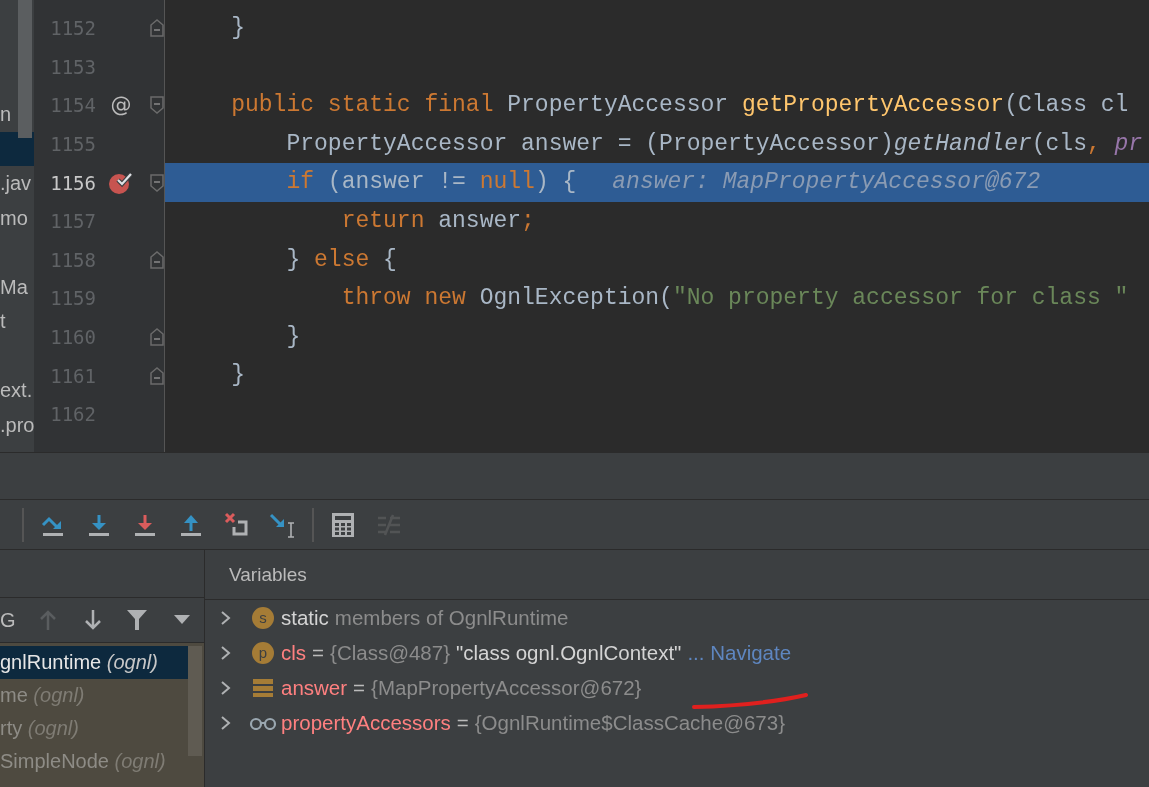 This screenshot has height=787, width=1149. What do you see at coordinates (17, 114) in the screenshot?
I see `tree-item: n` at bounding box center [17, 114].